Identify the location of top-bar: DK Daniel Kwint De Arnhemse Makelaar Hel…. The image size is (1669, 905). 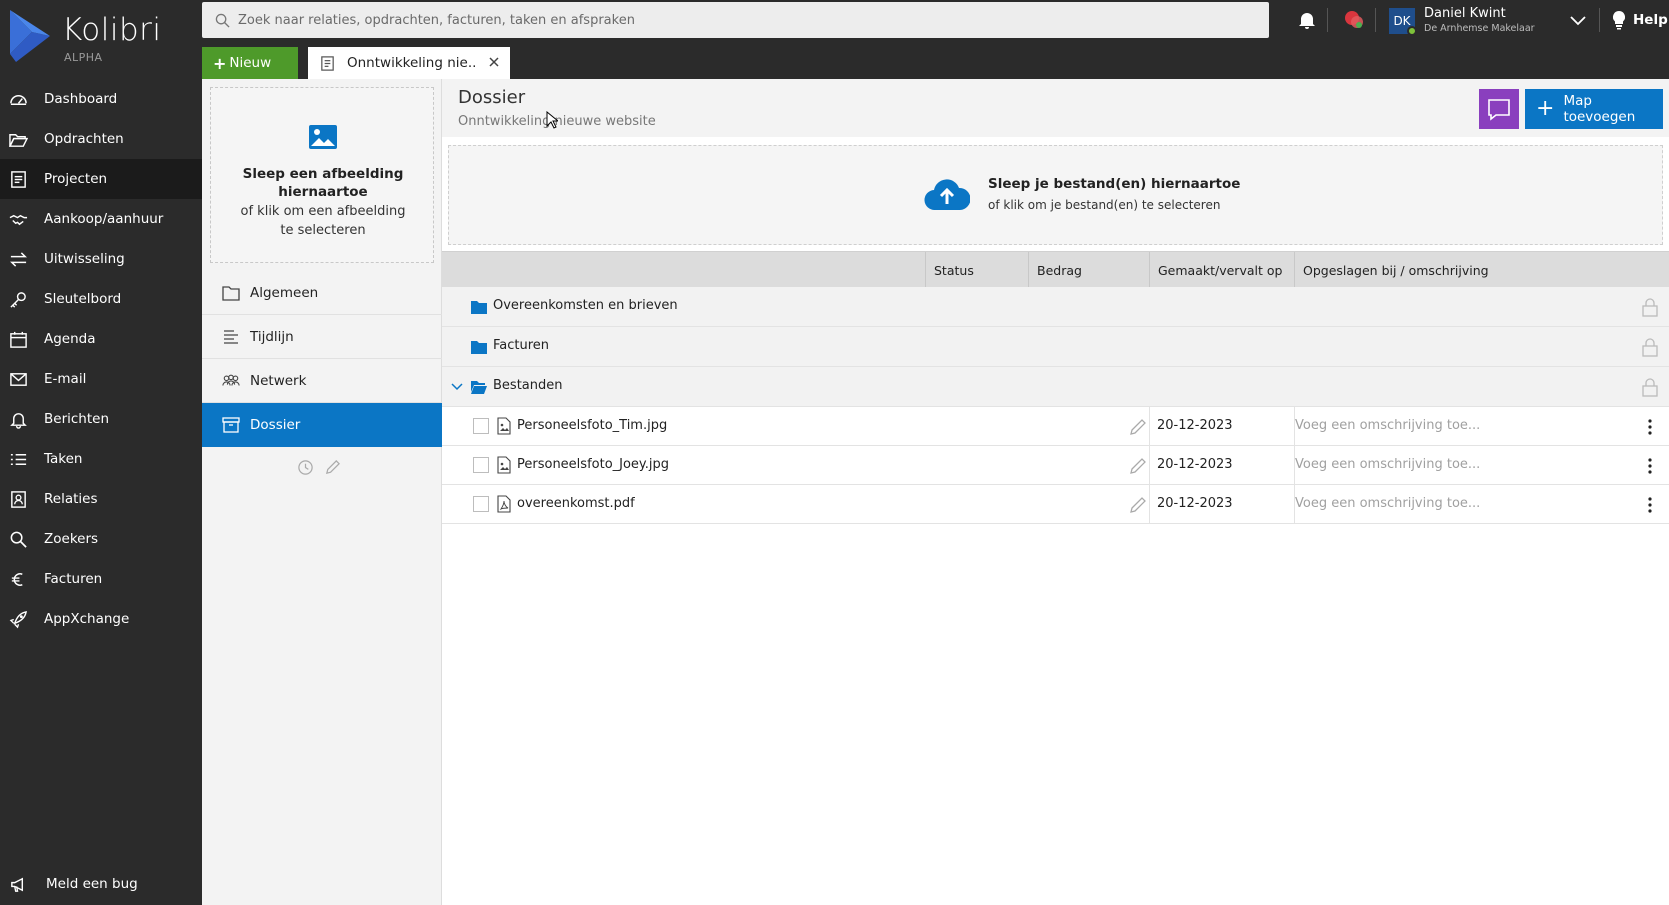
(935, 39).